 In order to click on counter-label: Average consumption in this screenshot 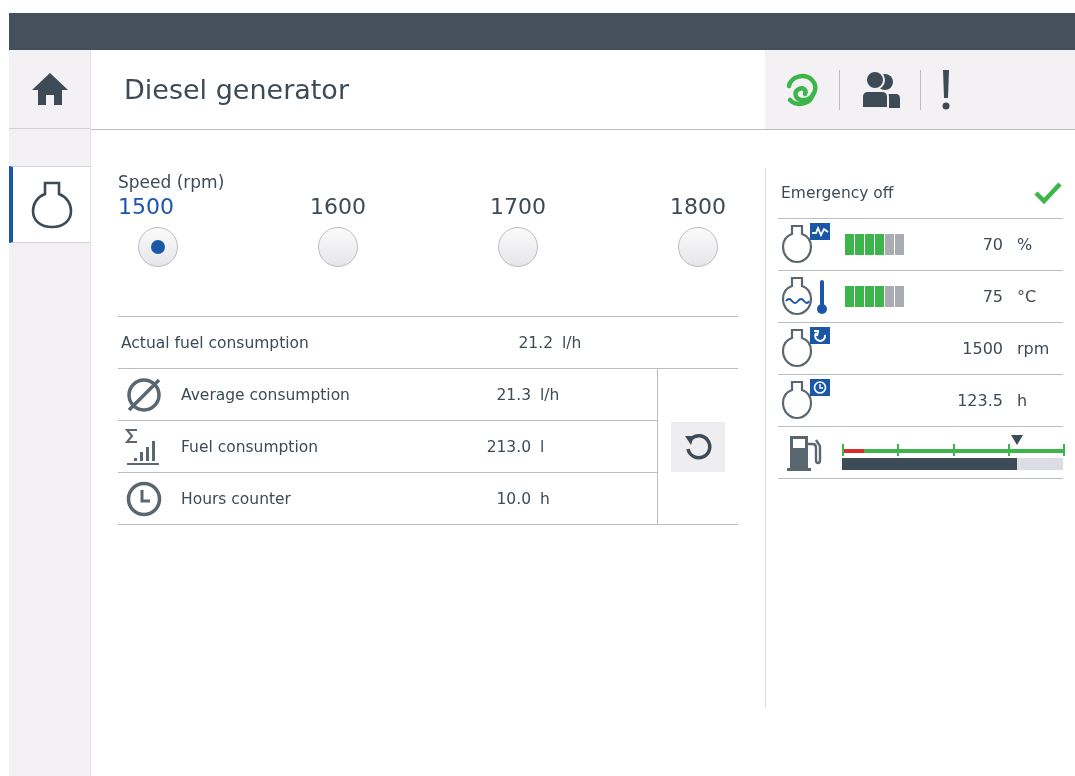, I will do `click(266, 394)`.